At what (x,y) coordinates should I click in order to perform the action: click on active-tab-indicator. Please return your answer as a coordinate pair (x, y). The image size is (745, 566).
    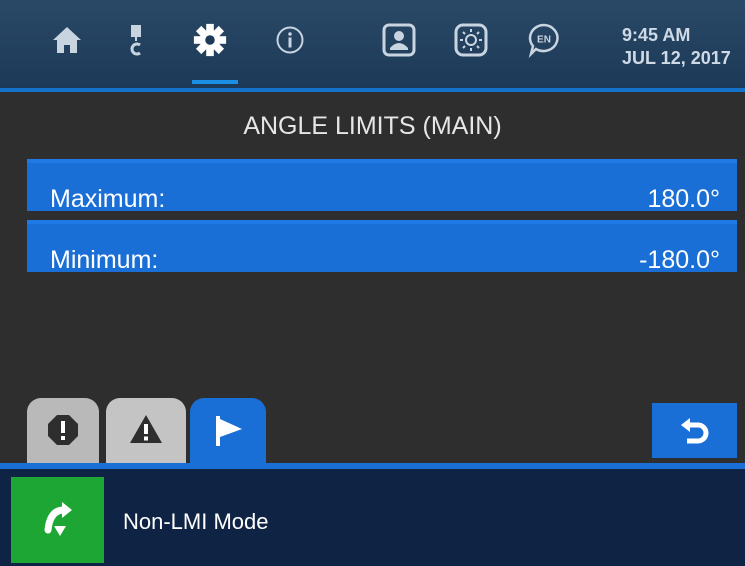
    Looking at the image, I should click on (215, 82).